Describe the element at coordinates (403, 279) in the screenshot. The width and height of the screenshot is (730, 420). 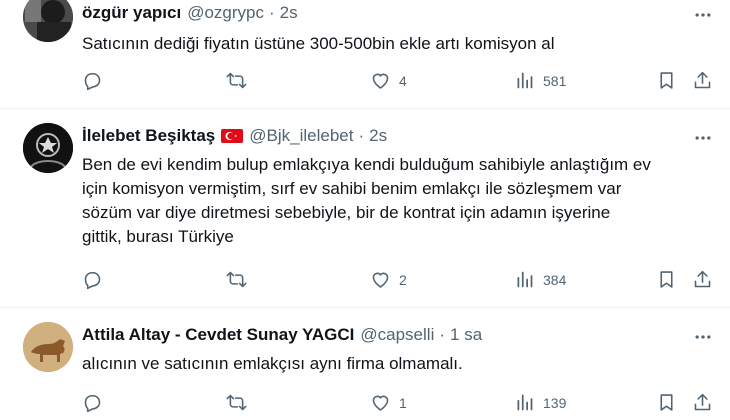
I see `like-count: 2` at that location.